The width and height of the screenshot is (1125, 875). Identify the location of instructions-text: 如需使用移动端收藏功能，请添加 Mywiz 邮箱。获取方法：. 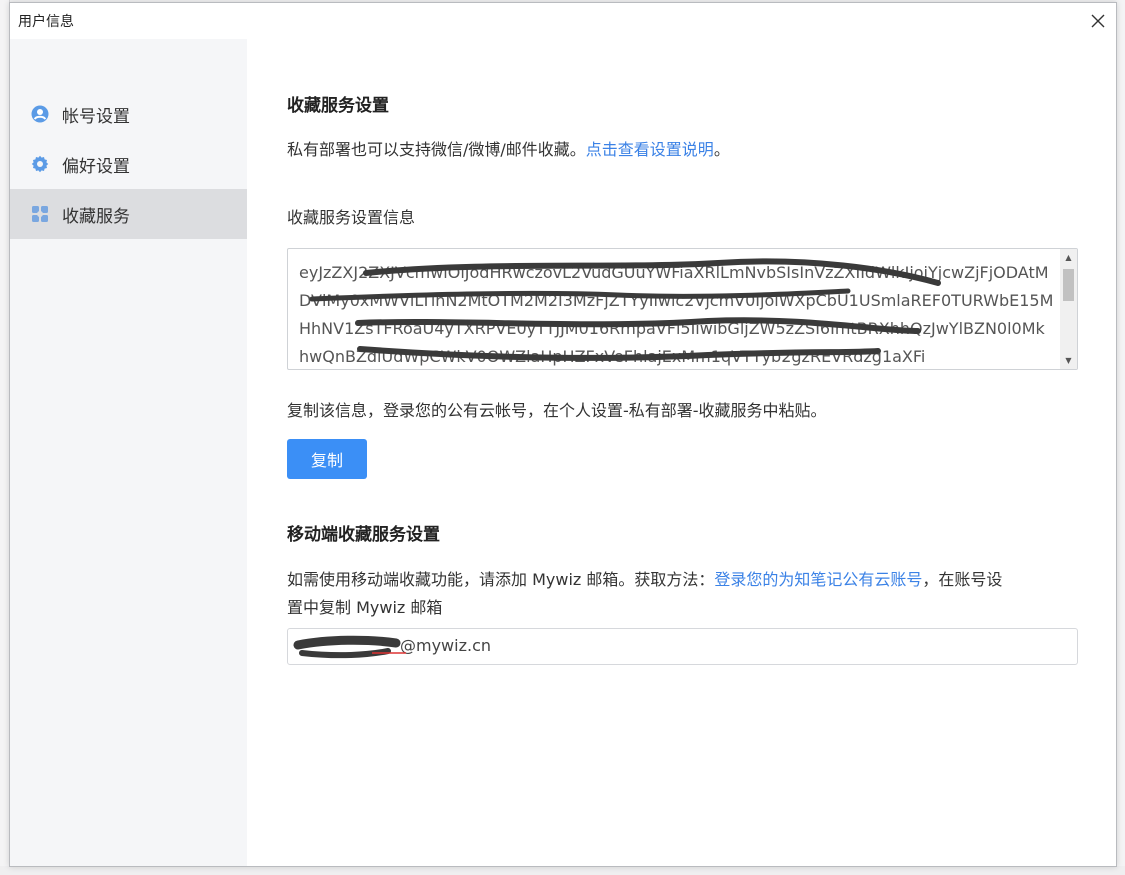
(501, 579).